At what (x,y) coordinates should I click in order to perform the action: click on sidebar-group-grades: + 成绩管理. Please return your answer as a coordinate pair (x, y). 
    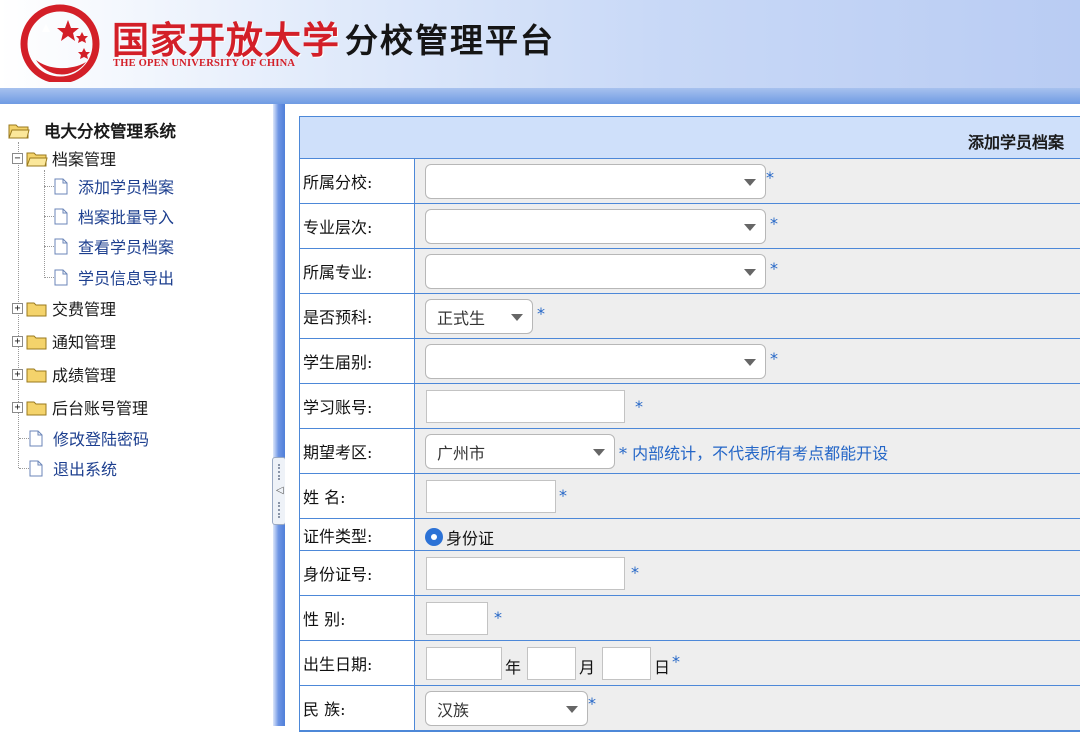
    Looking at the image, I should click on (64, 374).